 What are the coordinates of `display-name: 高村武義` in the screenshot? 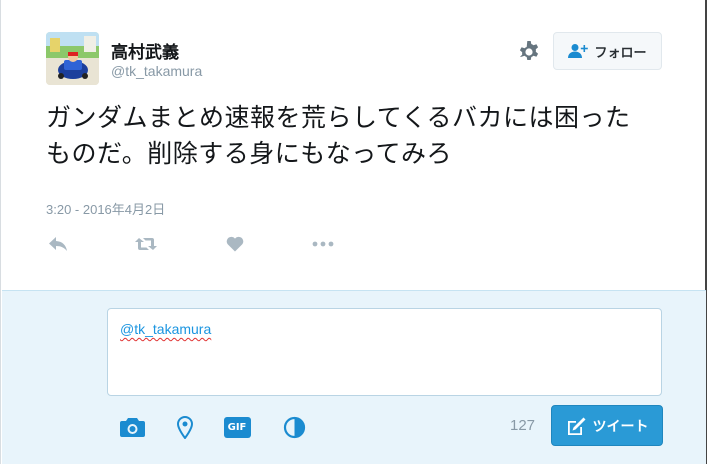 It's located at (145, 50).